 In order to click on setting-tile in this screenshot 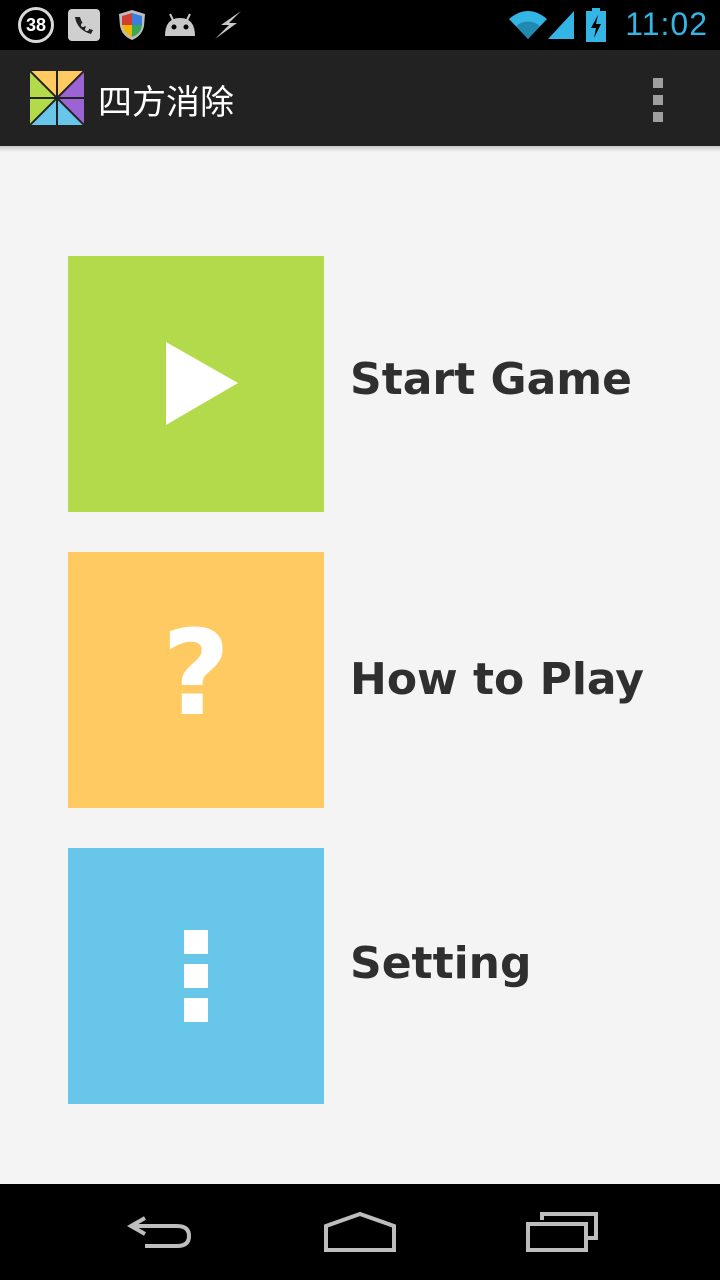, I will do `click(196, 976)`.